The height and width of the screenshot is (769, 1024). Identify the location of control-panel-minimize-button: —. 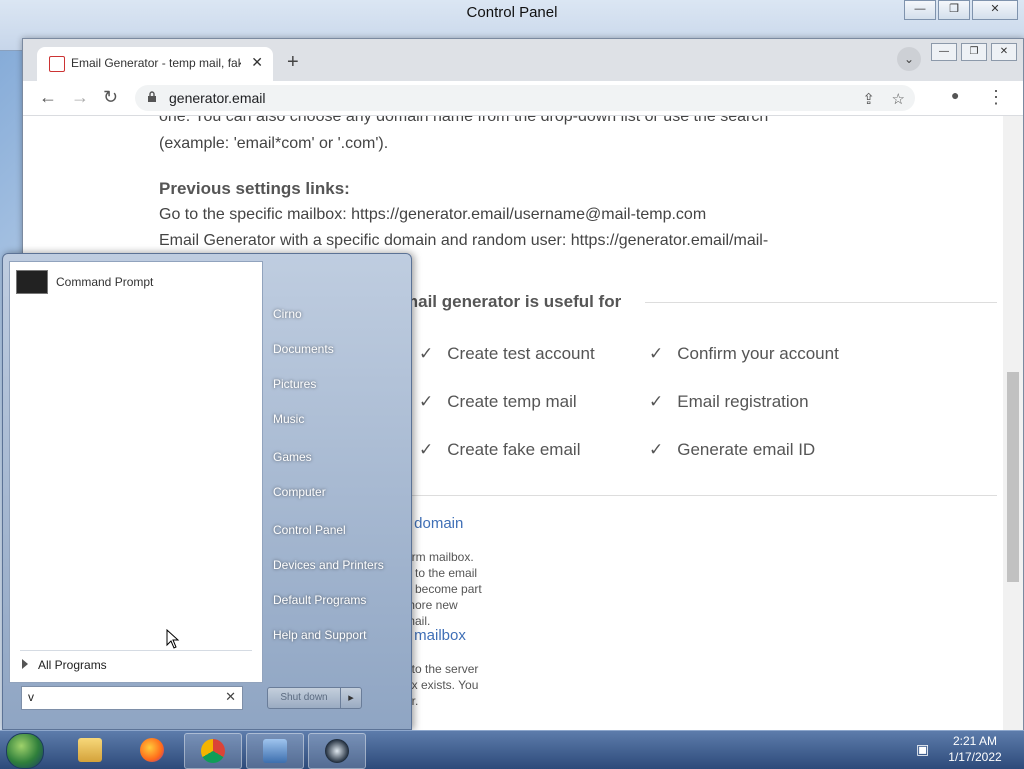
(920, 10).